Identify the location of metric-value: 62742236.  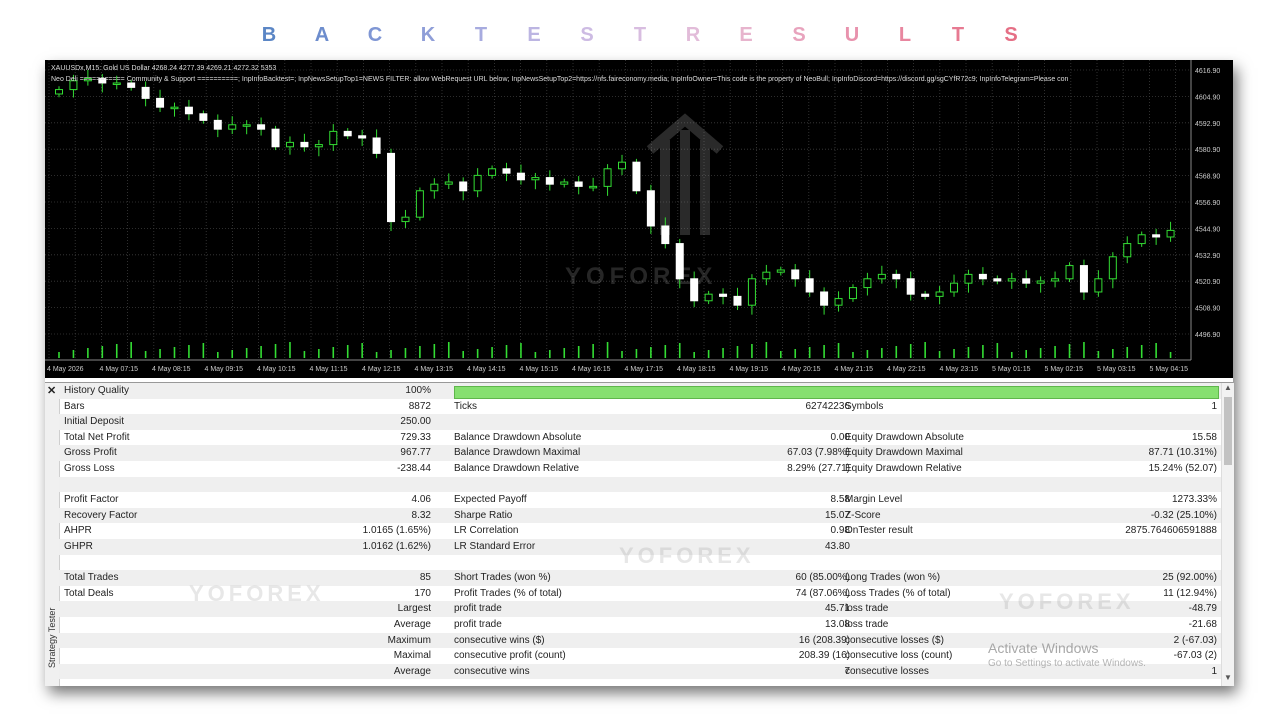
(828, 406).